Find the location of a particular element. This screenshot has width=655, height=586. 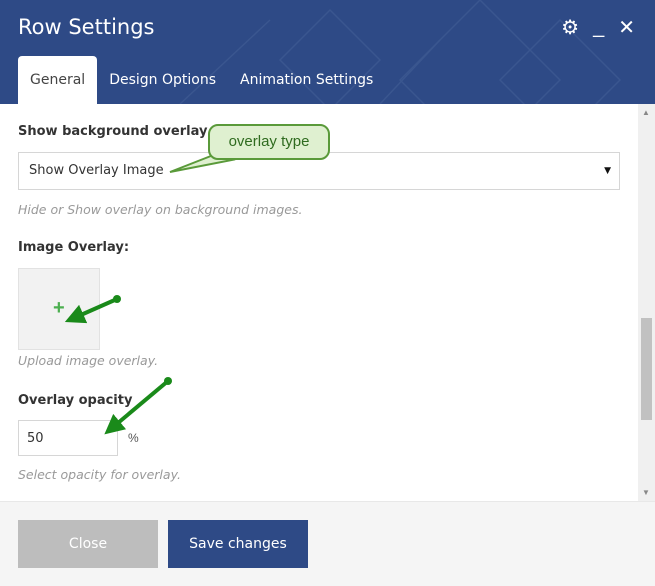

gear-icon: ⚙ is located at coordinates (570, 27).